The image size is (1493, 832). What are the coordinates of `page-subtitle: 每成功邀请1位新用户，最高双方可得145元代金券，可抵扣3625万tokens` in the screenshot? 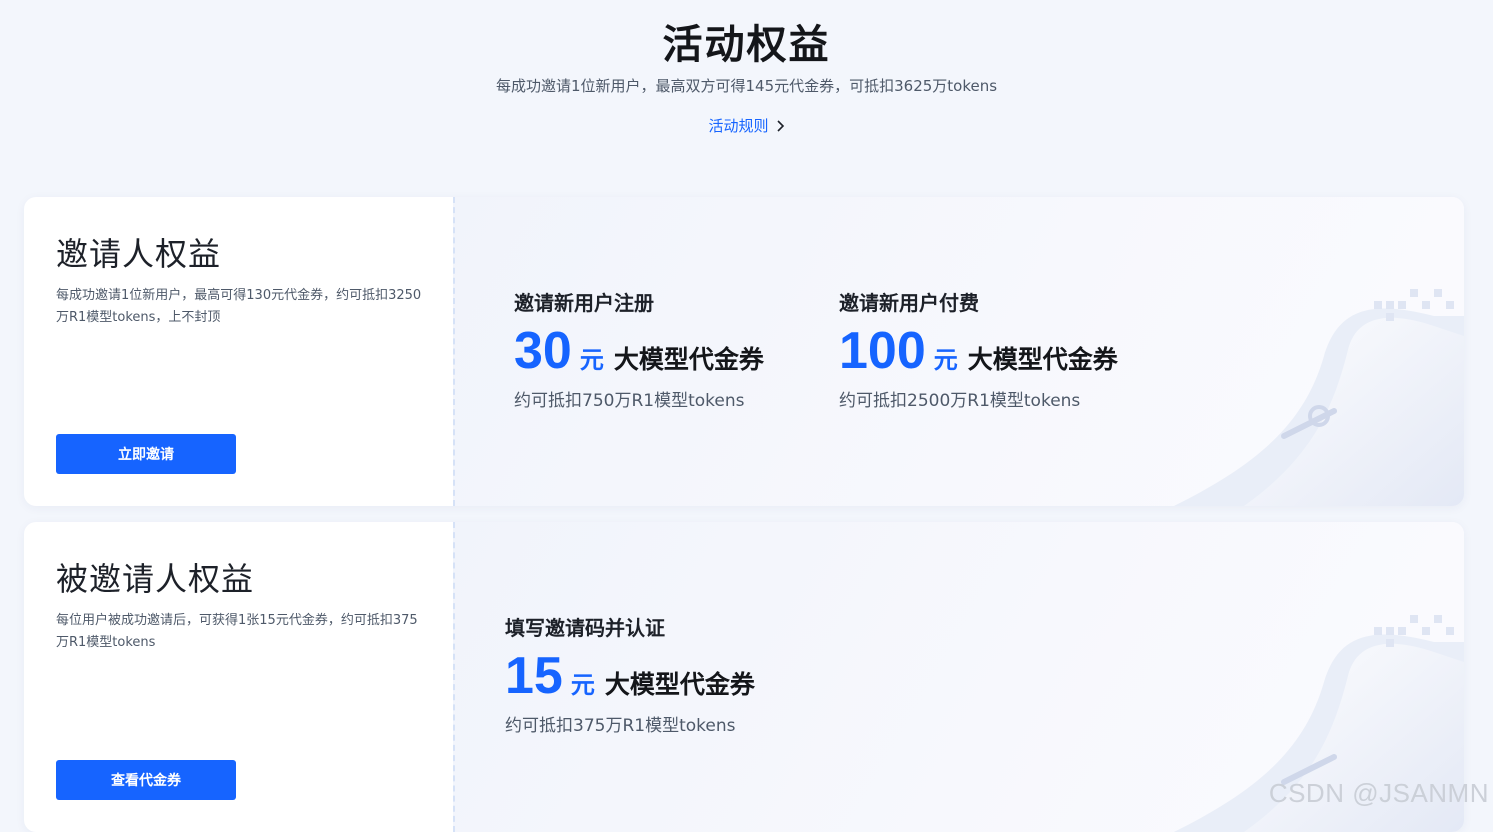 It's located at (746, 85).